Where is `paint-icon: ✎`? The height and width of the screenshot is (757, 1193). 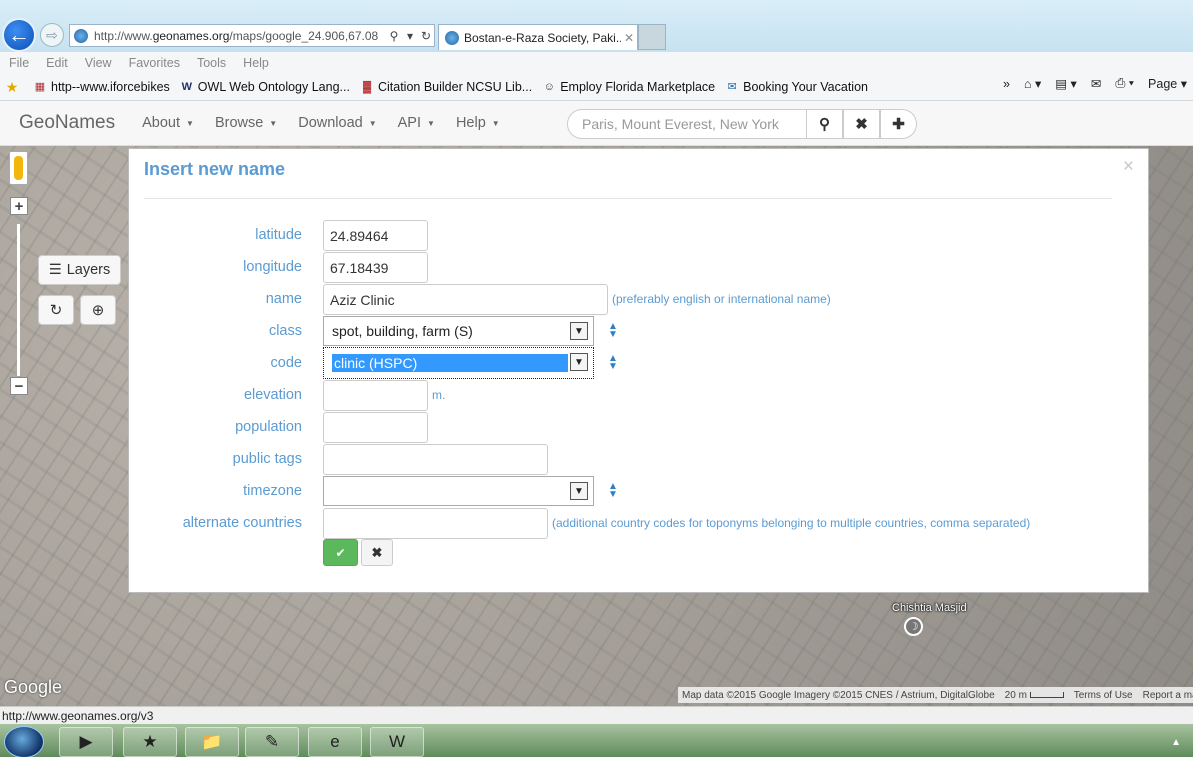
paint-icon: ✎ is located at coordinates (272, 742).